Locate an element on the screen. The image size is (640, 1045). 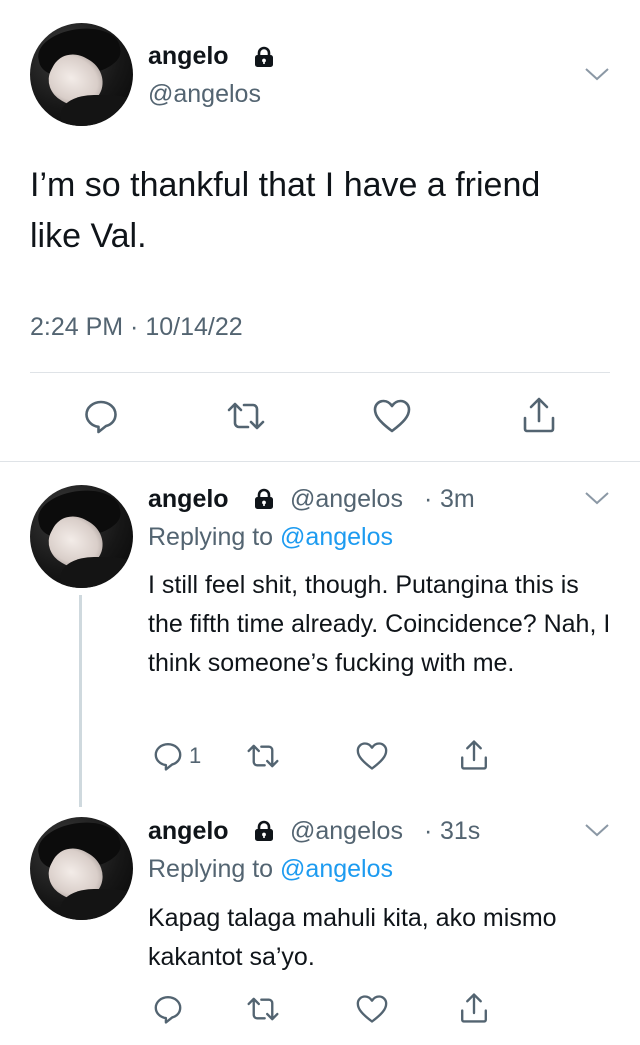
reply-count: 1 is located at coordinates (195, 755).